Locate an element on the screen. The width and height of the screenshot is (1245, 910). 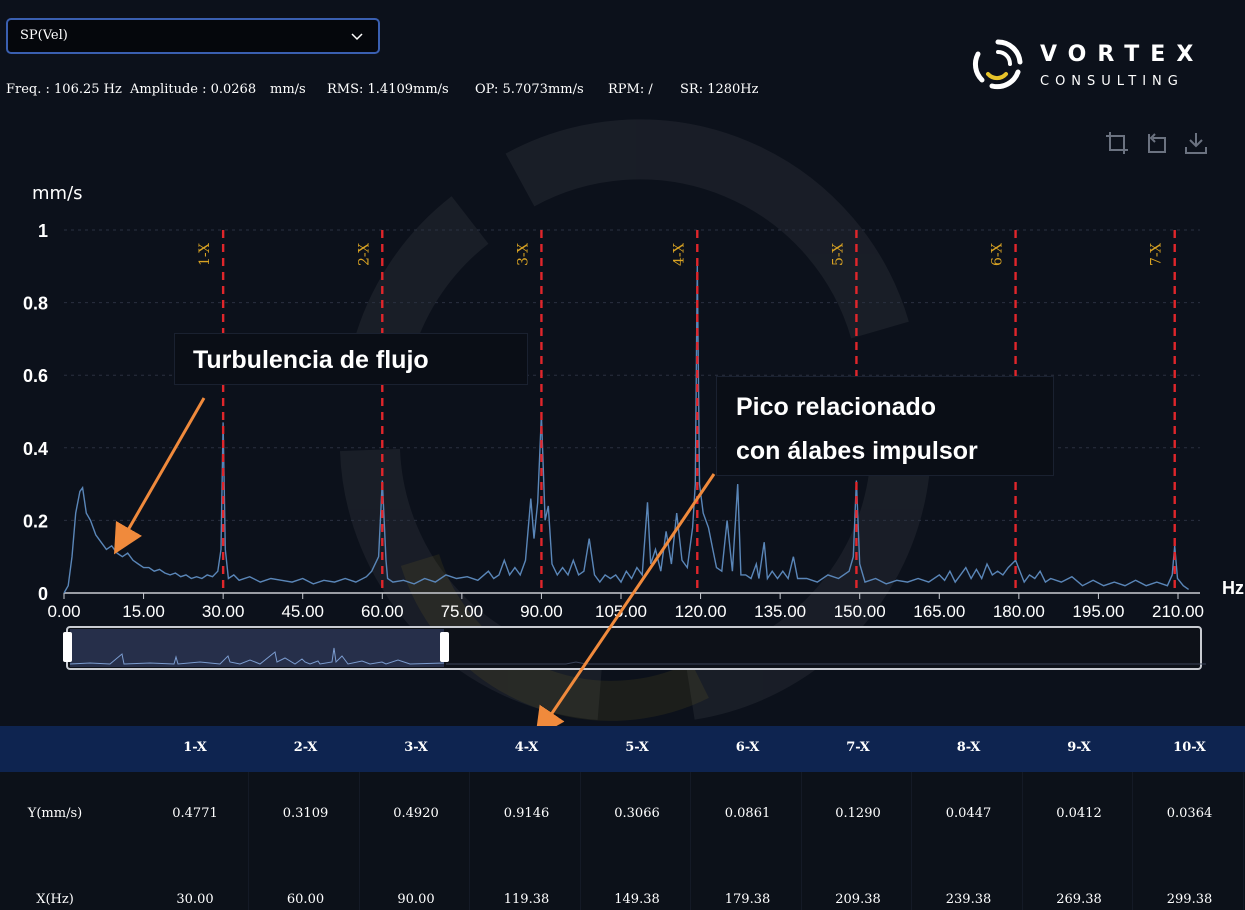
harmonic-marker-label: 3-X is located at coordinates (523, 254).